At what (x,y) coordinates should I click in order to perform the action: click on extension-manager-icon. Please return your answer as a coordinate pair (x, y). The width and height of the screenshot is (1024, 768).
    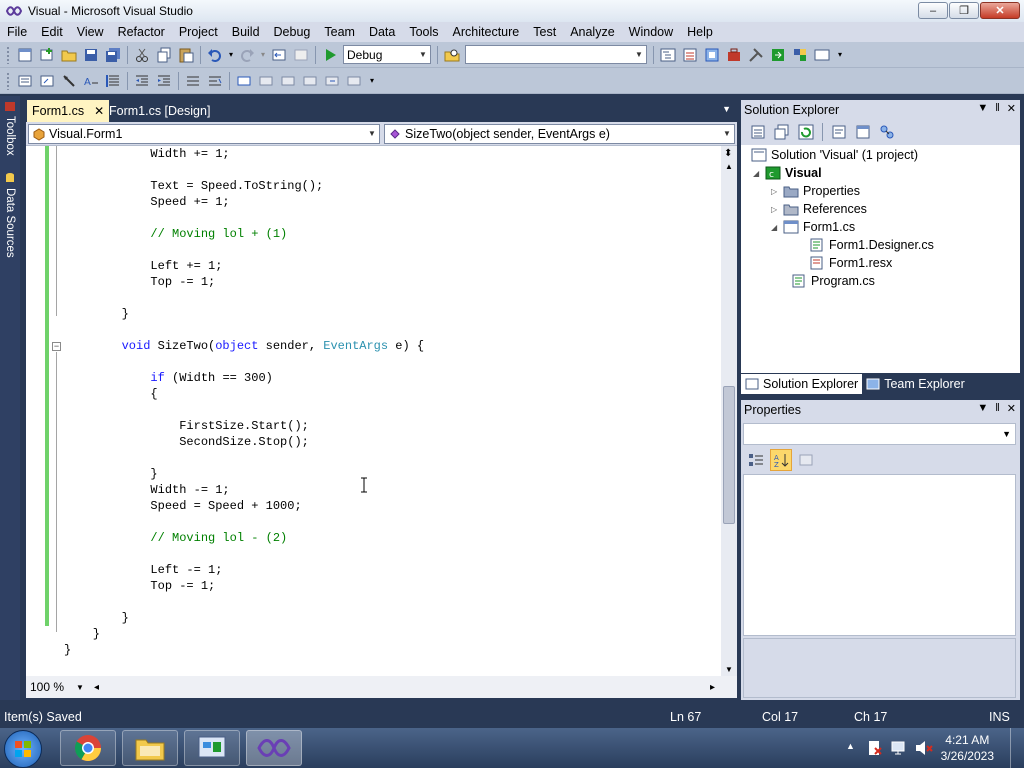
    Looking at the image, I should click on (800, 55).